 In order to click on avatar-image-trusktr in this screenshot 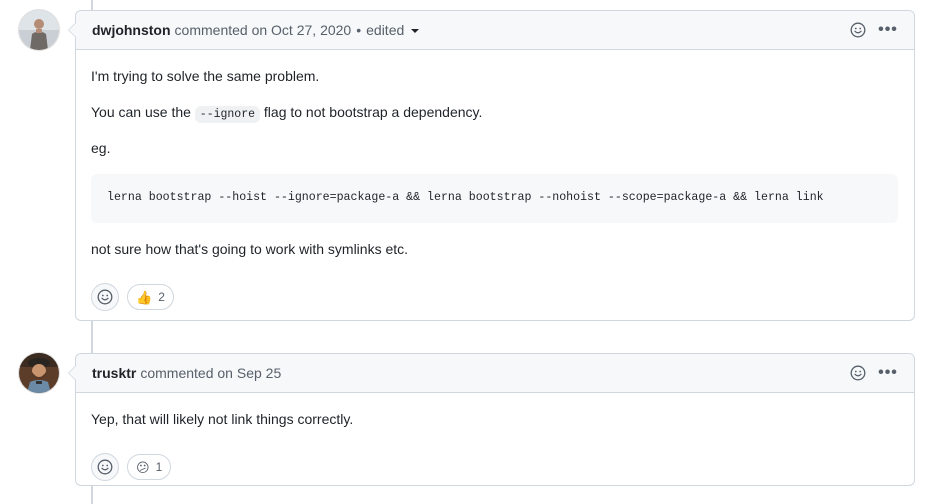, I will do `click(39, 373)`.